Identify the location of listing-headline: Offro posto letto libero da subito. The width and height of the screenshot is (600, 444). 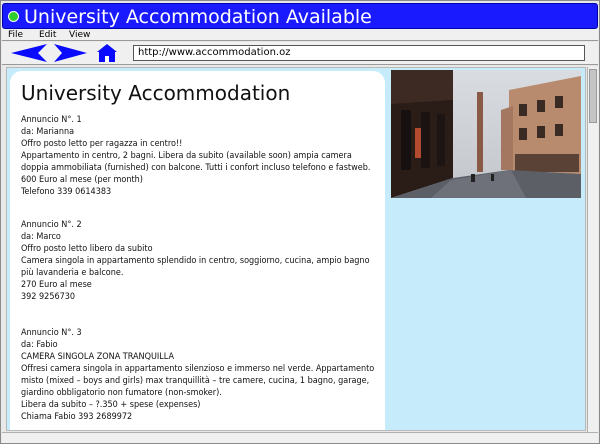
(87, 249).